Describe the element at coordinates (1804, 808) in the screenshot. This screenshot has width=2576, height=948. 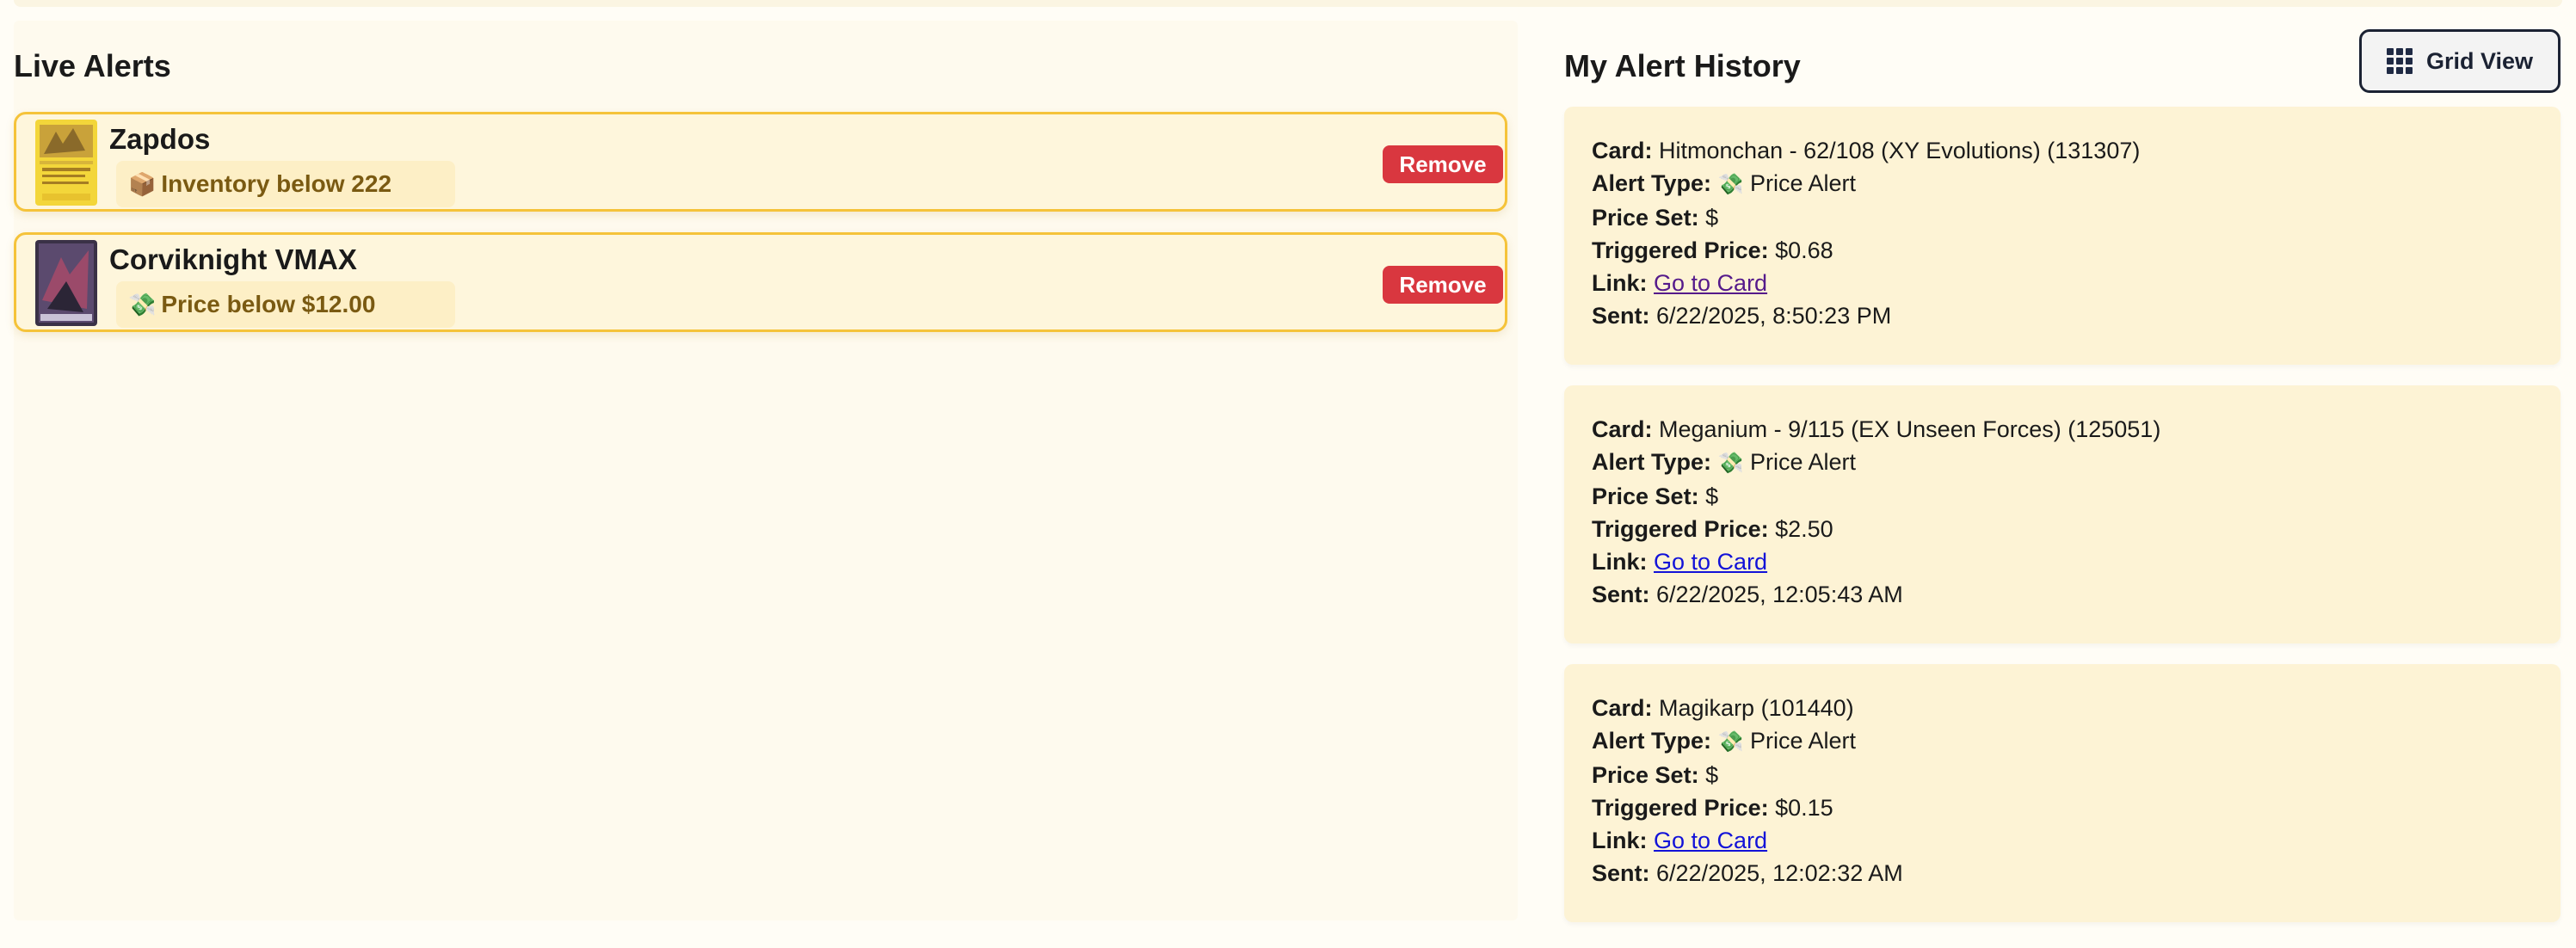
I see `triggered-price-value: $0.15` at that location.